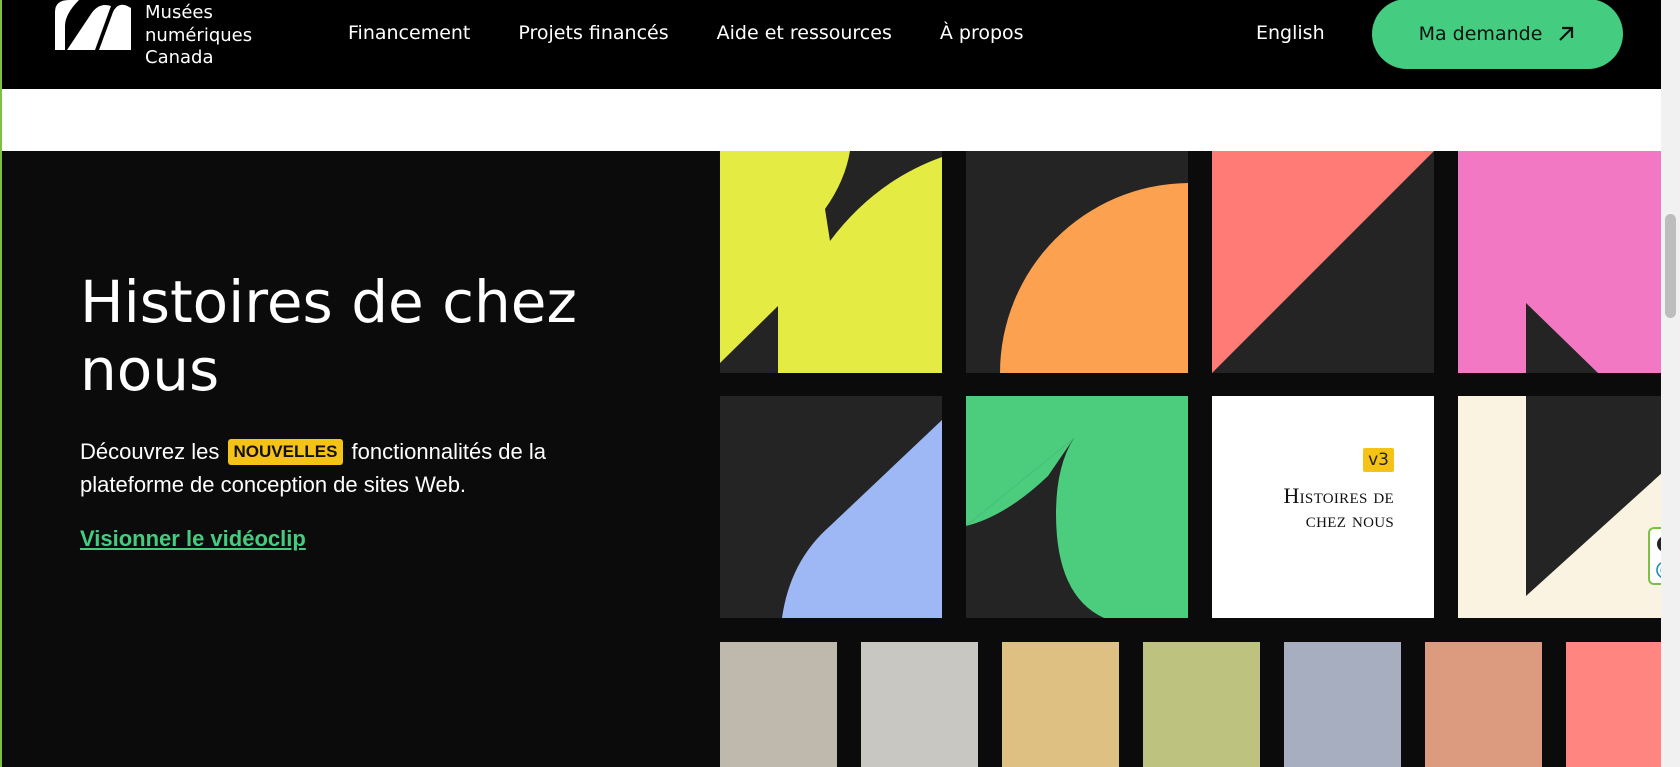 This screenshot has height=767, width=1680. What do you see at coordinates (1613, 704) in the screenshot?
I see `swatch-salmon` at bounding box center [1613, 704].